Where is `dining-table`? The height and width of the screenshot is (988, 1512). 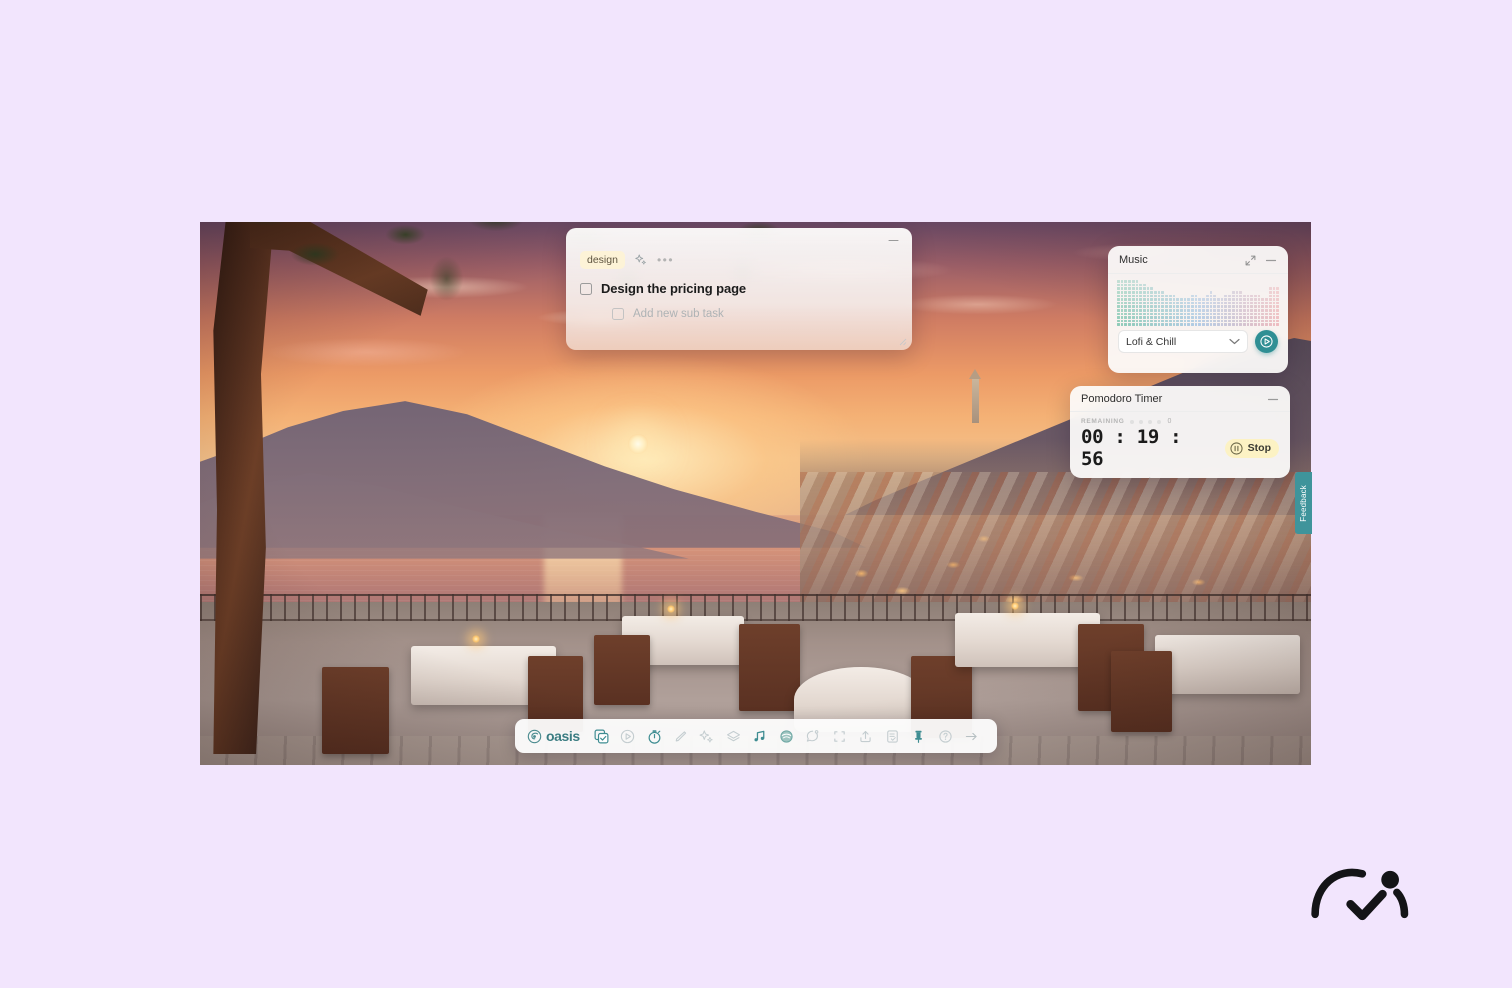 dining-table is located at coordinates (1227, 664).